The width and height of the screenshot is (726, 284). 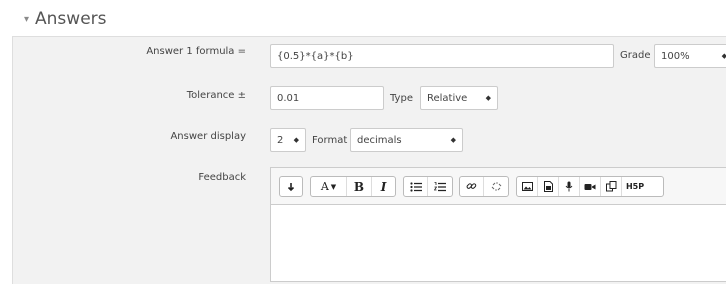 I want to click on toolbar-group-lists, so click(x=428, y=186).